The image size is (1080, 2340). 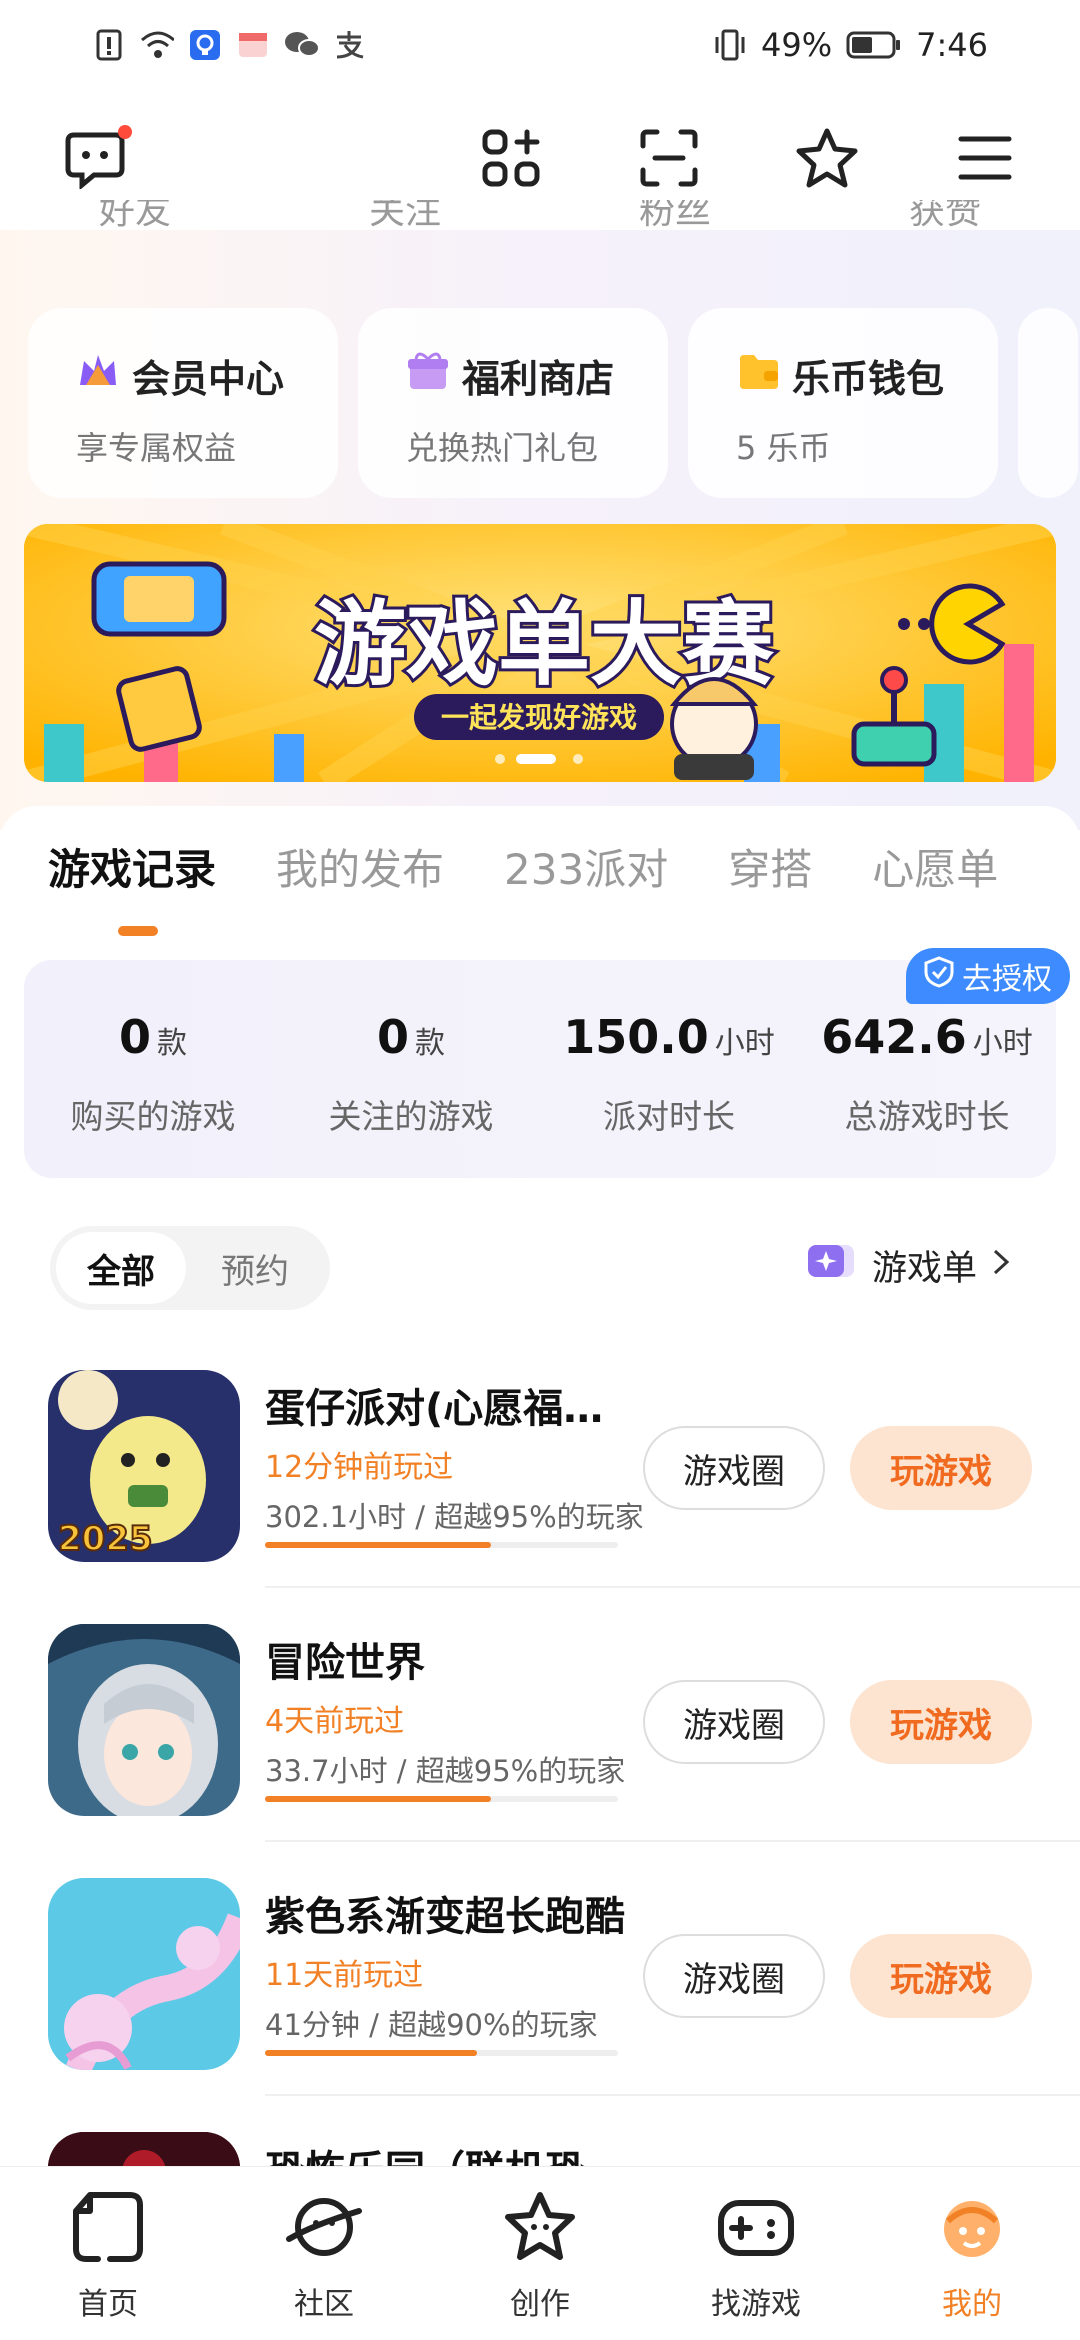 I want to click on apps-button, so click(x=511, y=160).